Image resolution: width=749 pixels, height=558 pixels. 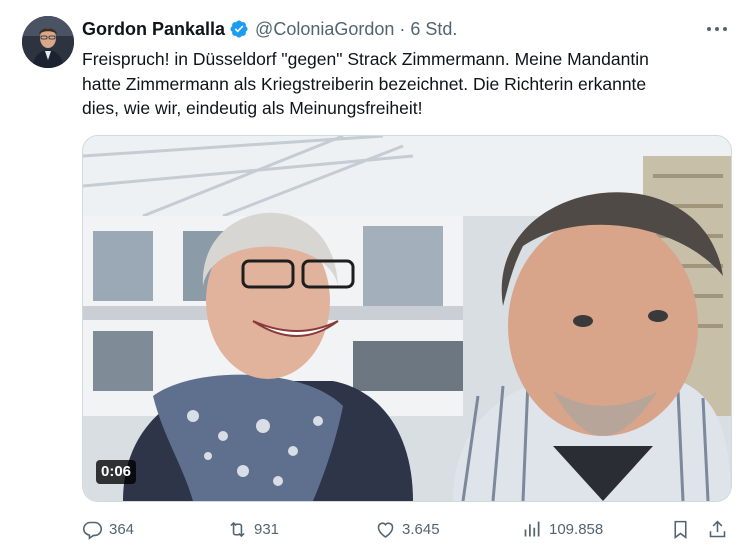 I want to click on like-button: 3.645, so click(x=407, y=529).